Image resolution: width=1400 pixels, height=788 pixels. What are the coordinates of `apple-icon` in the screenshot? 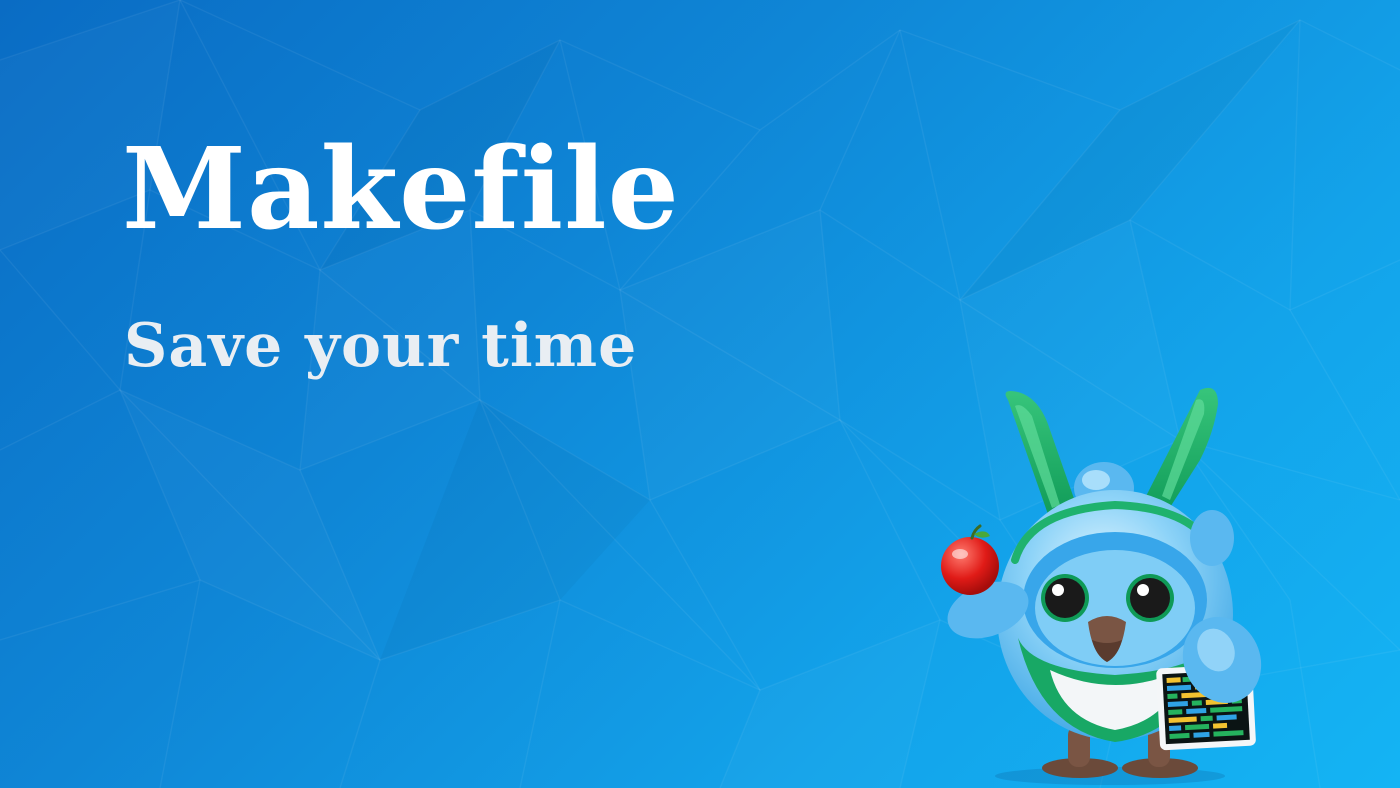 It's located at (970, 559).